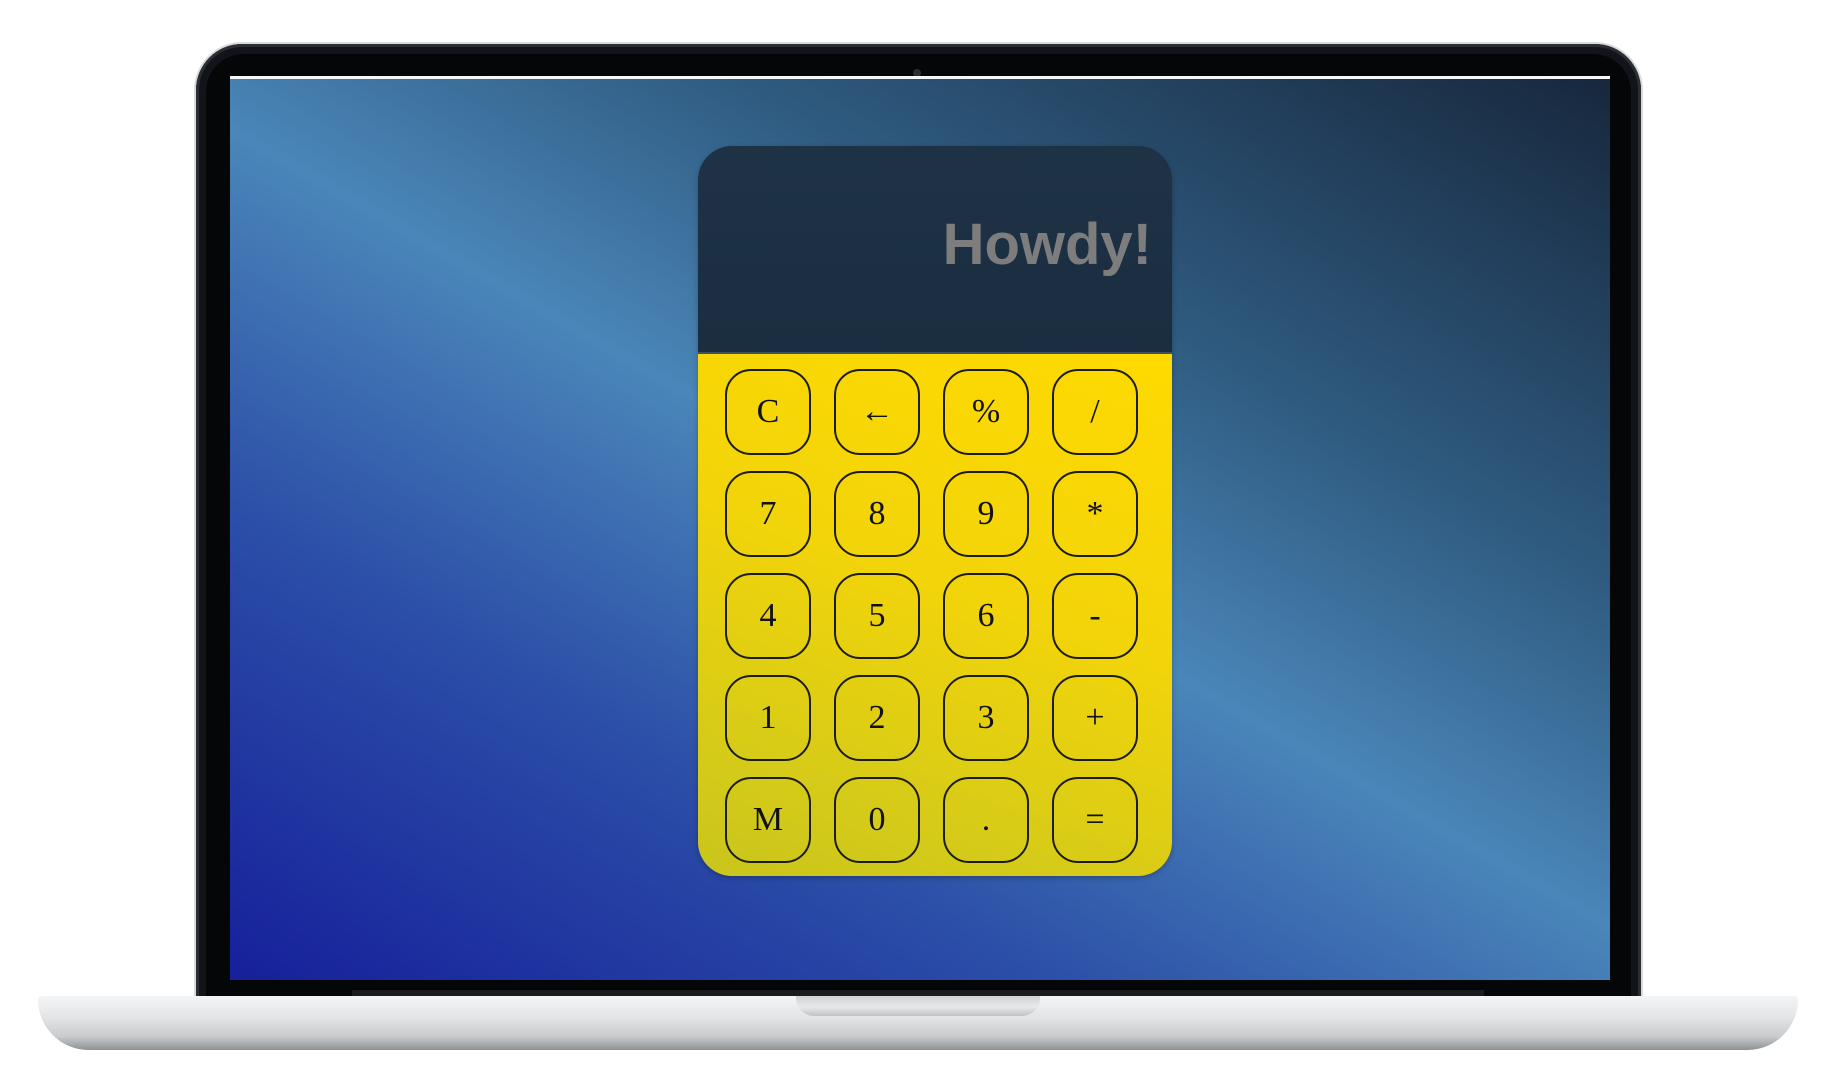 The width and height of the screenshot is (1836, 1084). What do you see at coordinates (920, 77) in the screenshot?
I see `screen-top-edge` at bounding box center [920, 77].